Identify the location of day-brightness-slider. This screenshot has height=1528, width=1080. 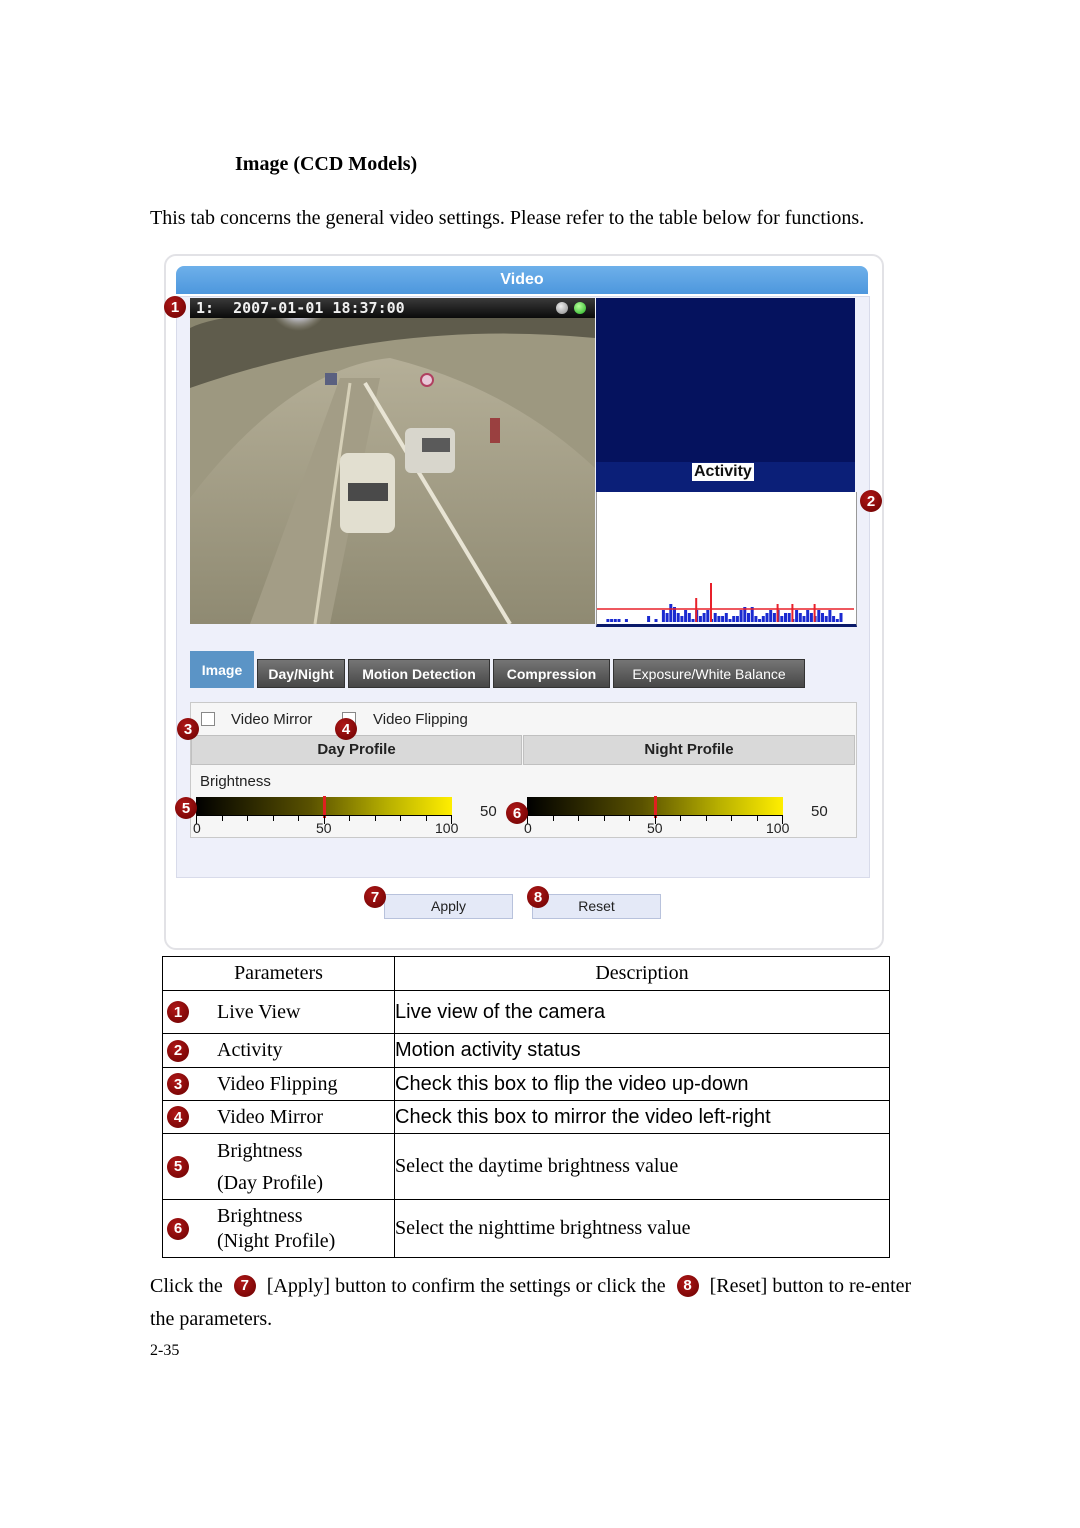
(324, 807).